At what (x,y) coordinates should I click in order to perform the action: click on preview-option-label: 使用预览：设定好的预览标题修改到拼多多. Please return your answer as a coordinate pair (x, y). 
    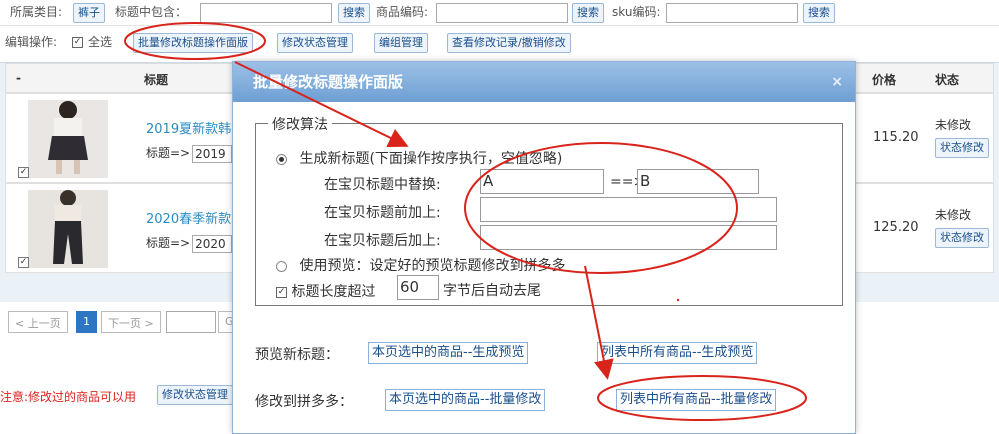
    Looking at the image, I should click on (432, 266).